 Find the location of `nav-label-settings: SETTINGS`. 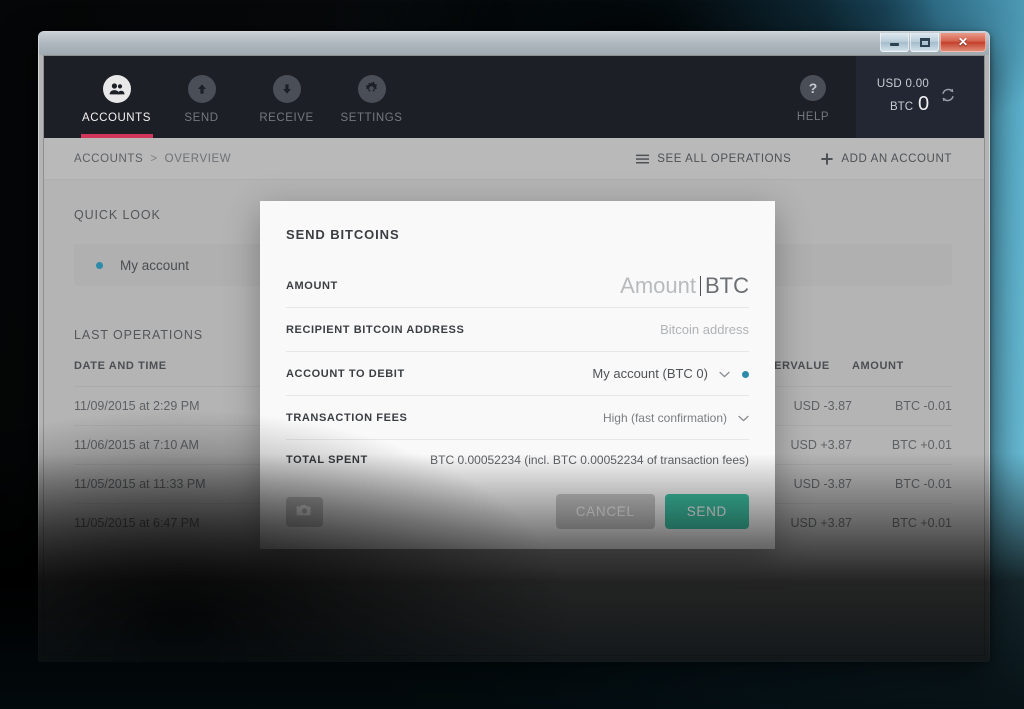

nav-label-settings: SETTINGS is located at coordinates (371, 117).